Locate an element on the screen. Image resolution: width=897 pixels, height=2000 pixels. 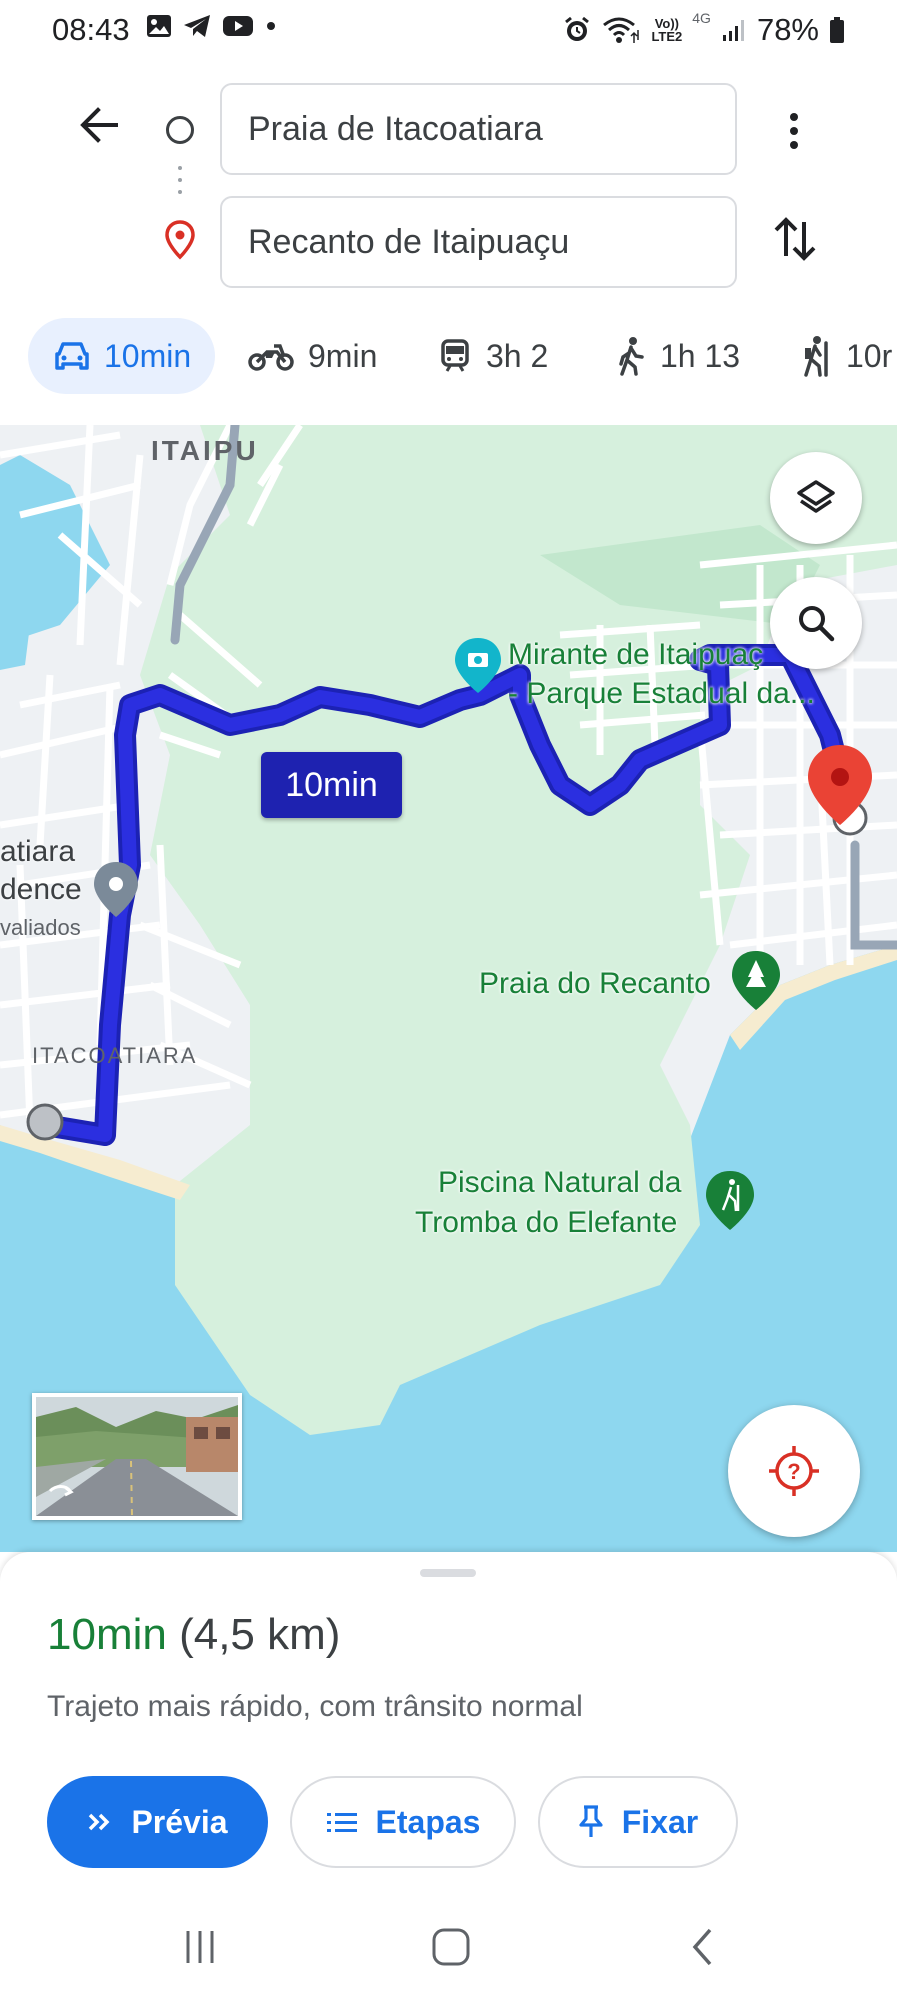
mode-hike-tab: 10r is located at coordinates (846, 356).